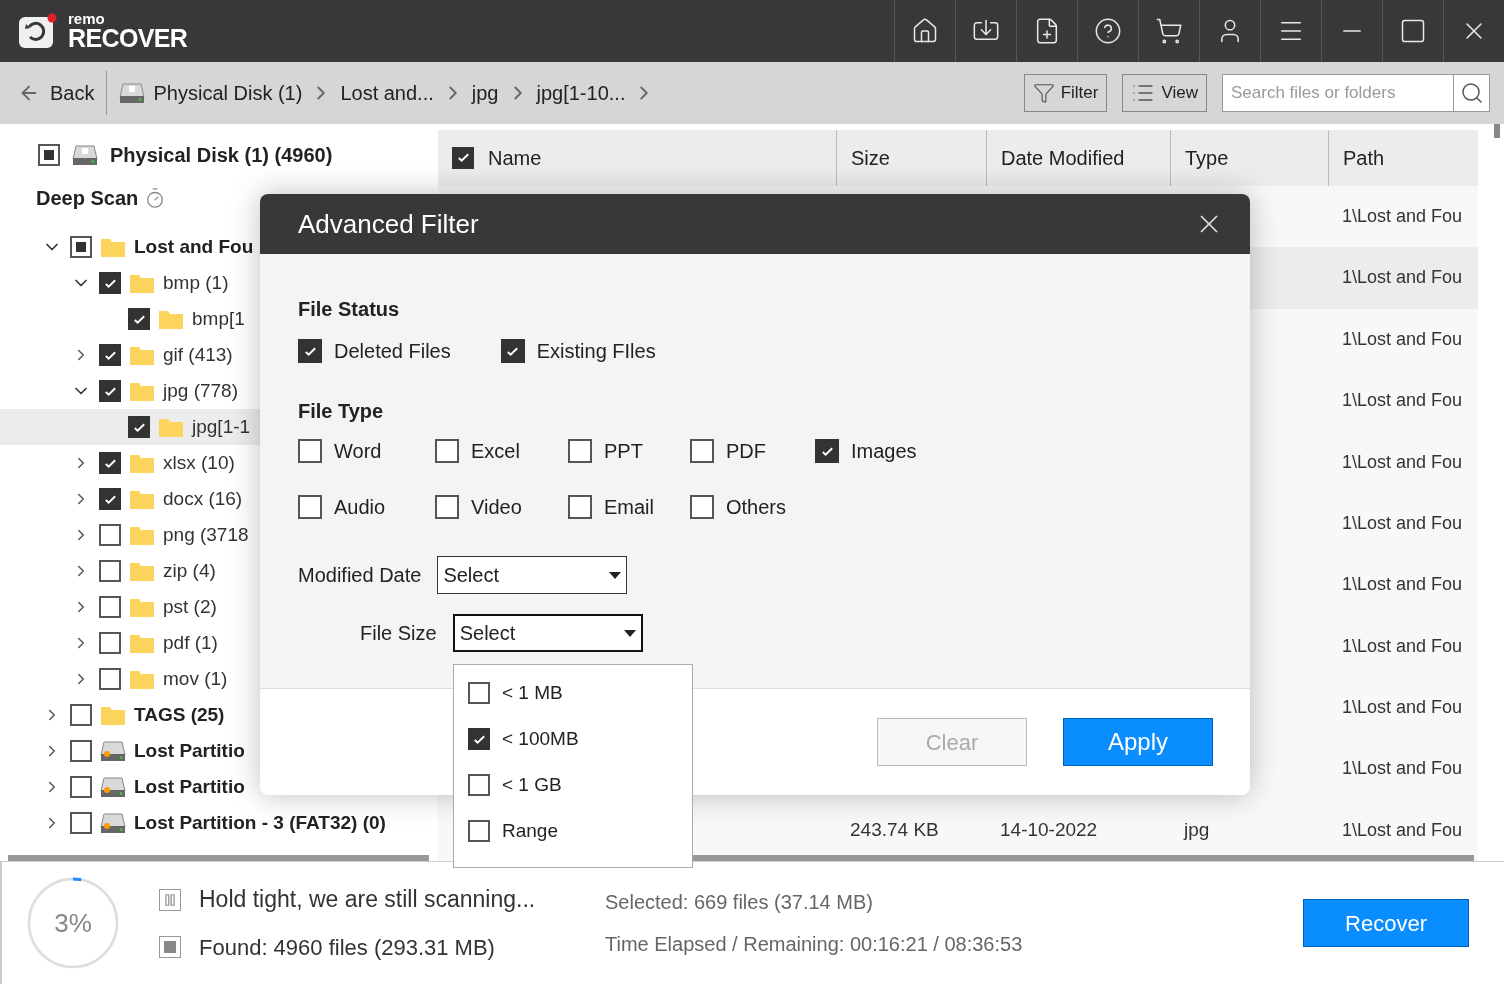 The height and width of the screenshot is (984, 1504). Describe the element at coordinates (398, 633) in the screenshot. I see `field-label: File Size` at that location.